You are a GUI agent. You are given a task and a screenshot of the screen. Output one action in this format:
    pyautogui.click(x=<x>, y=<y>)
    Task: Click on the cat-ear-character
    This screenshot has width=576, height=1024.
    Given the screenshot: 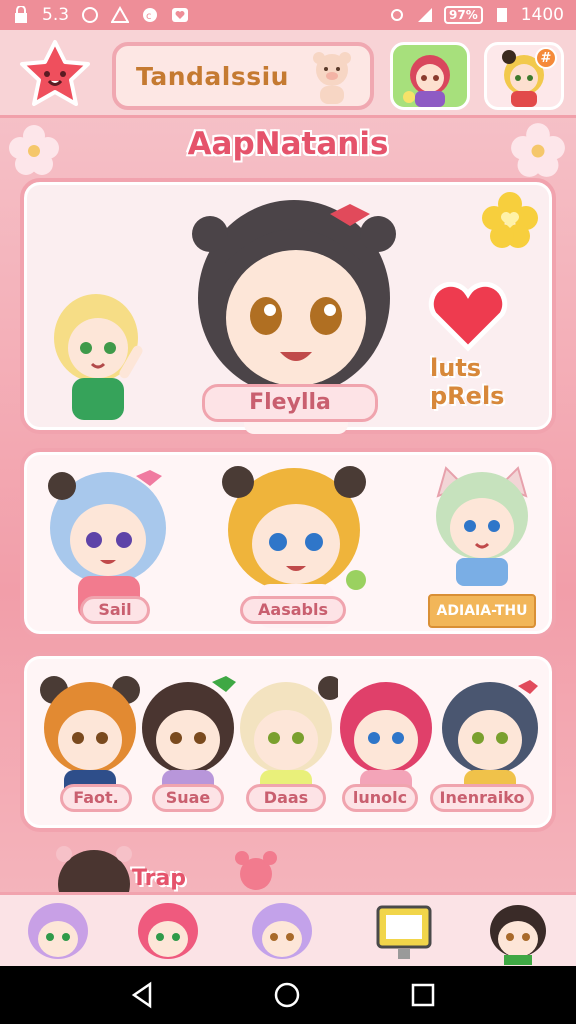 What is the action you would take?
    pyautogui.click(x=482, y=526)
    